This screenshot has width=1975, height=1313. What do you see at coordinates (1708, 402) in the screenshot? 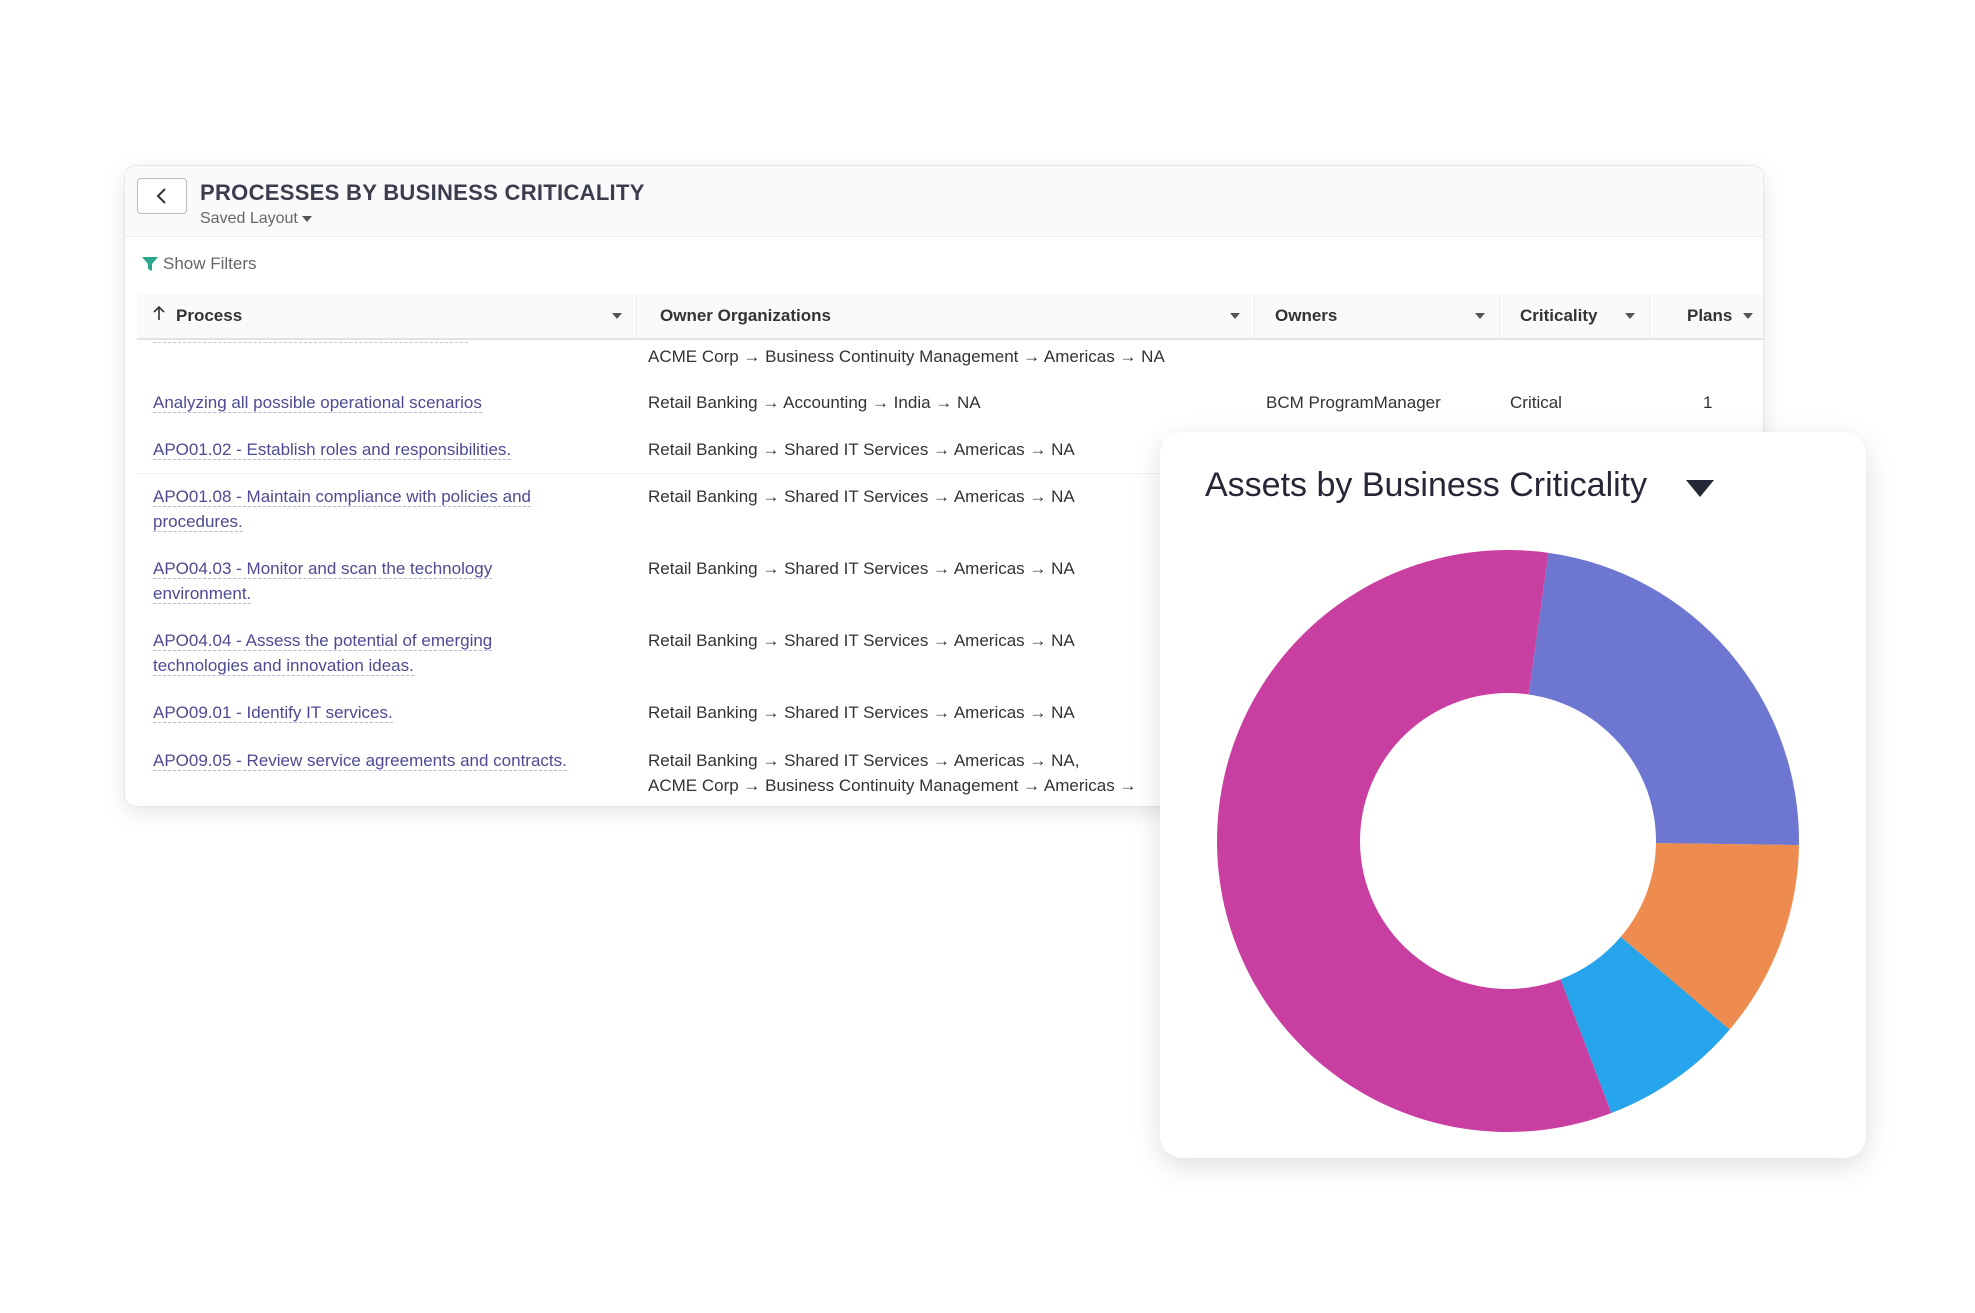
I see `plans-cell: 1` at bounding box center [1708, 402].